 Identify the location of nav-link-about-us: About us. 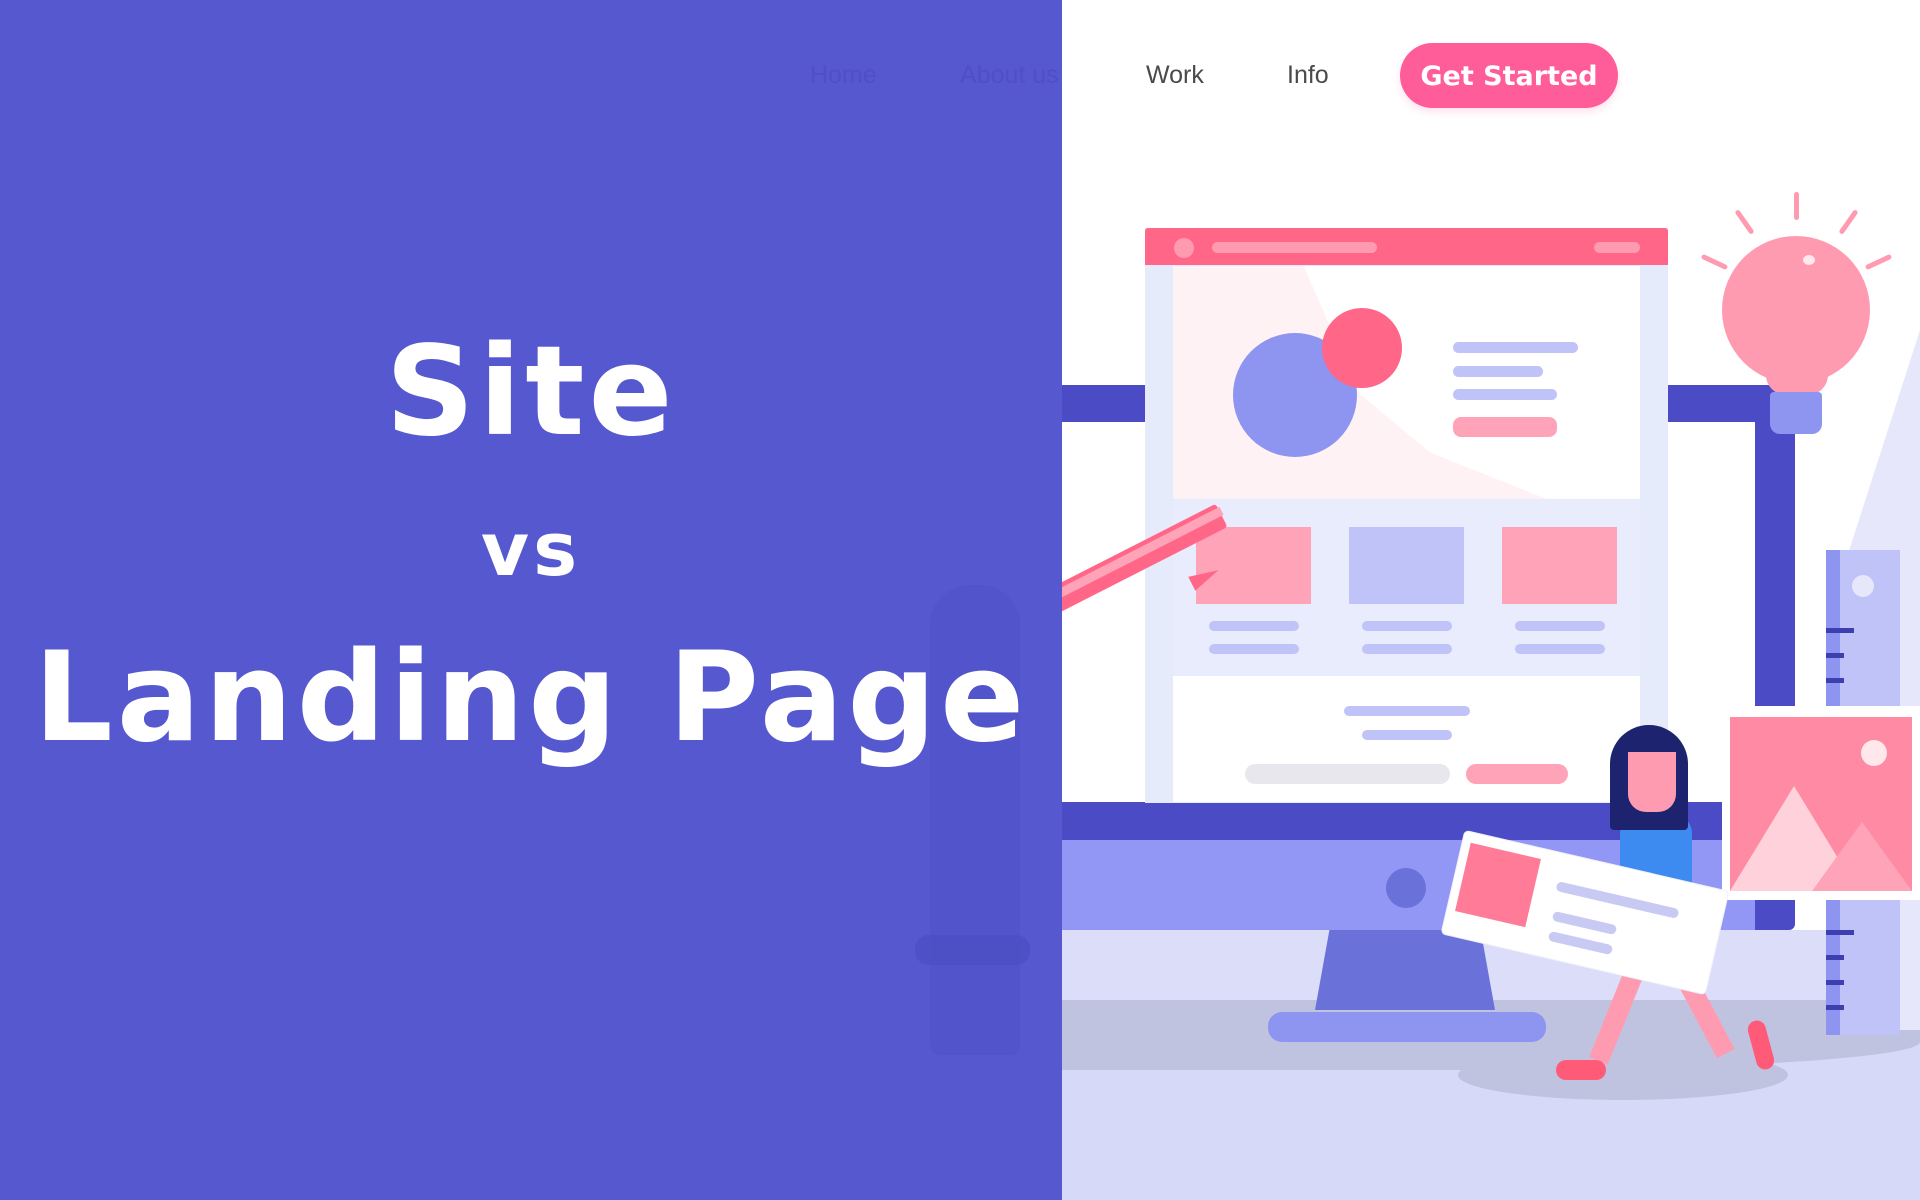
(1009, 75).